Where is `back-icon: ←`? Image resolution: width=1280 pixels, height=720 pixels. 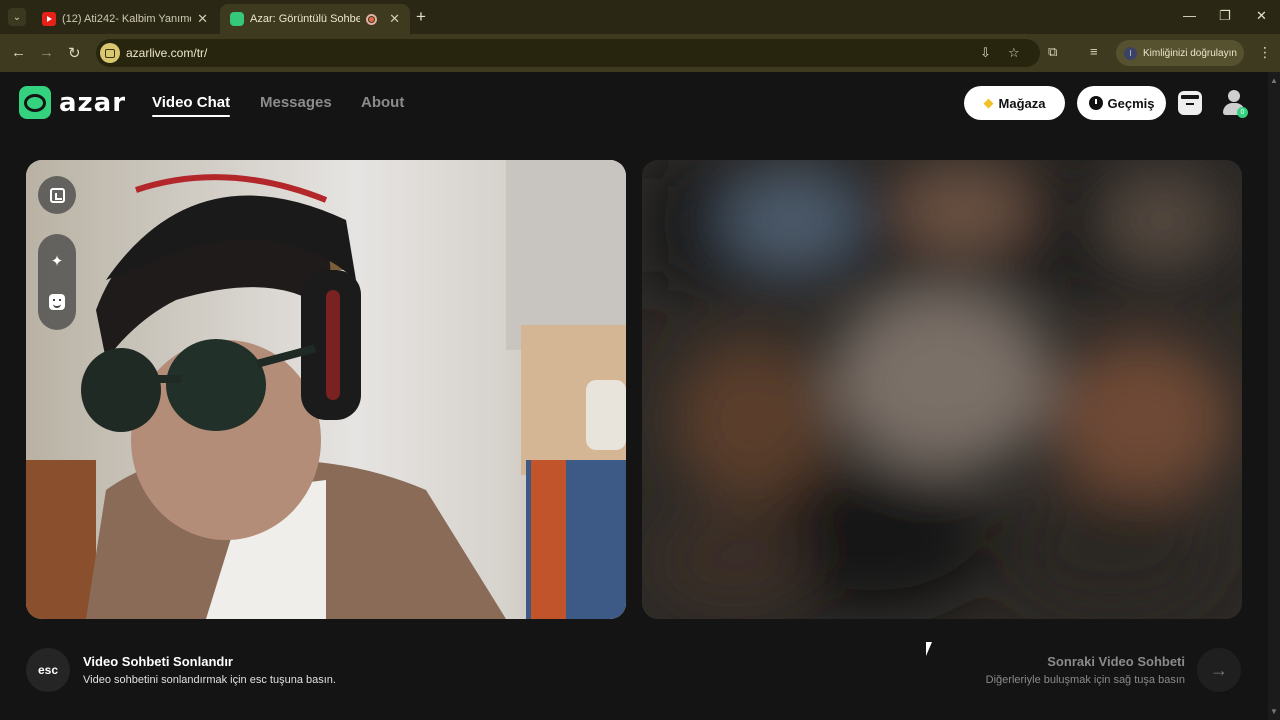 back-icon: ← is located at coordinates (18, 52).